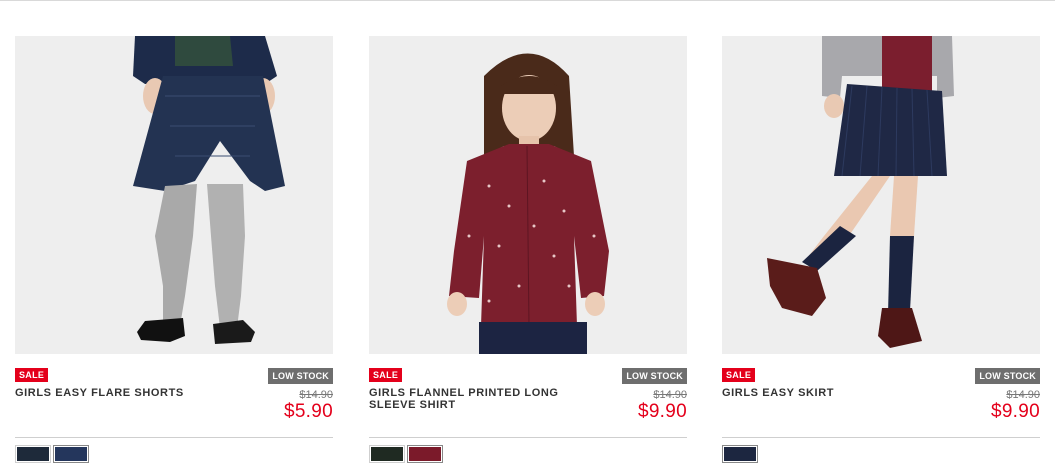 This screenshot has height=468, width=1055. What do you see at coordinates (130, 393) in the screenshot?
I see `product-name: GIRLS EASY FLARE SHORTS` at bounding box center [130, 393].